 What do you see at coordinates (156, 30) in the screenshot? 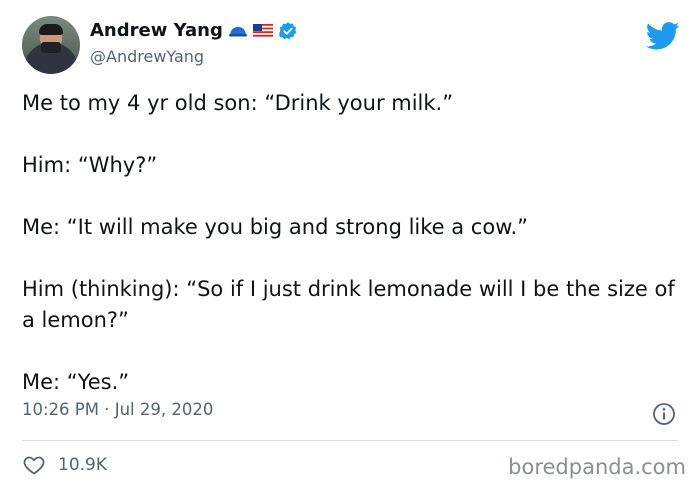
I see `author-name: Andrew Yang` at bounding box center [156, 30].